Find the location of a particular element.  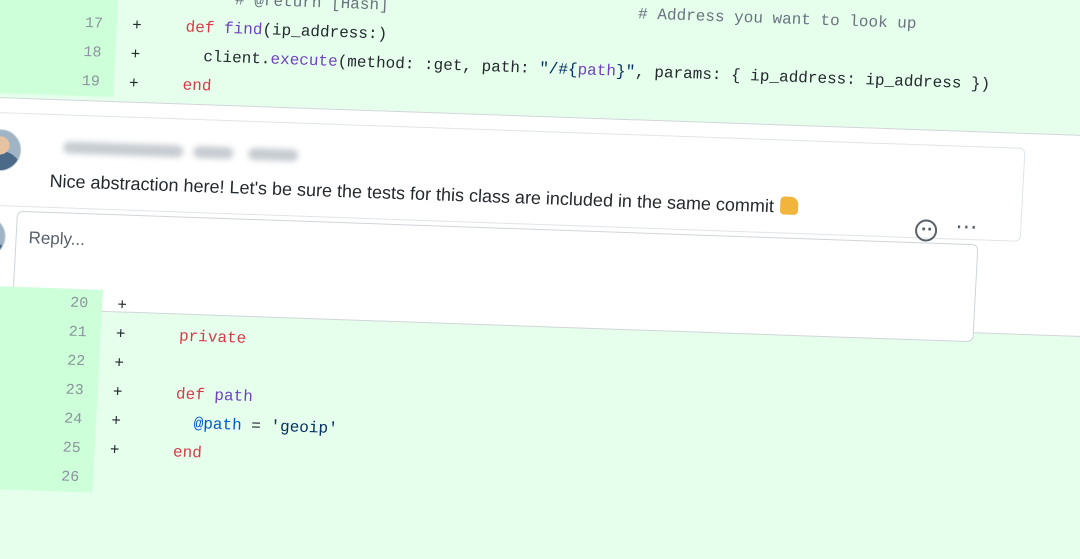

author-badge-redacted is located at coordinates (273, 154).